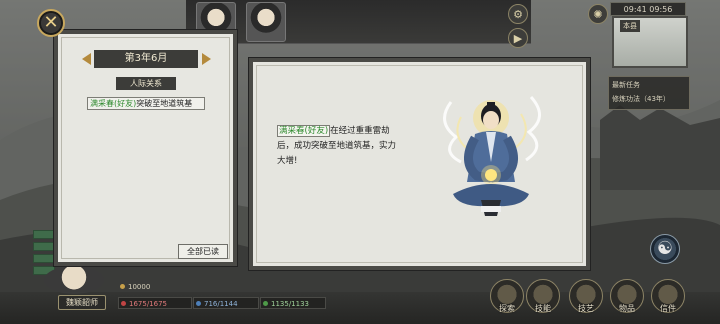 The image size is (720, 324). What do you see at coordinates (630, 26) in the screenshot?
I see `map-location-label: 本县` at bounding box center [630, 26].